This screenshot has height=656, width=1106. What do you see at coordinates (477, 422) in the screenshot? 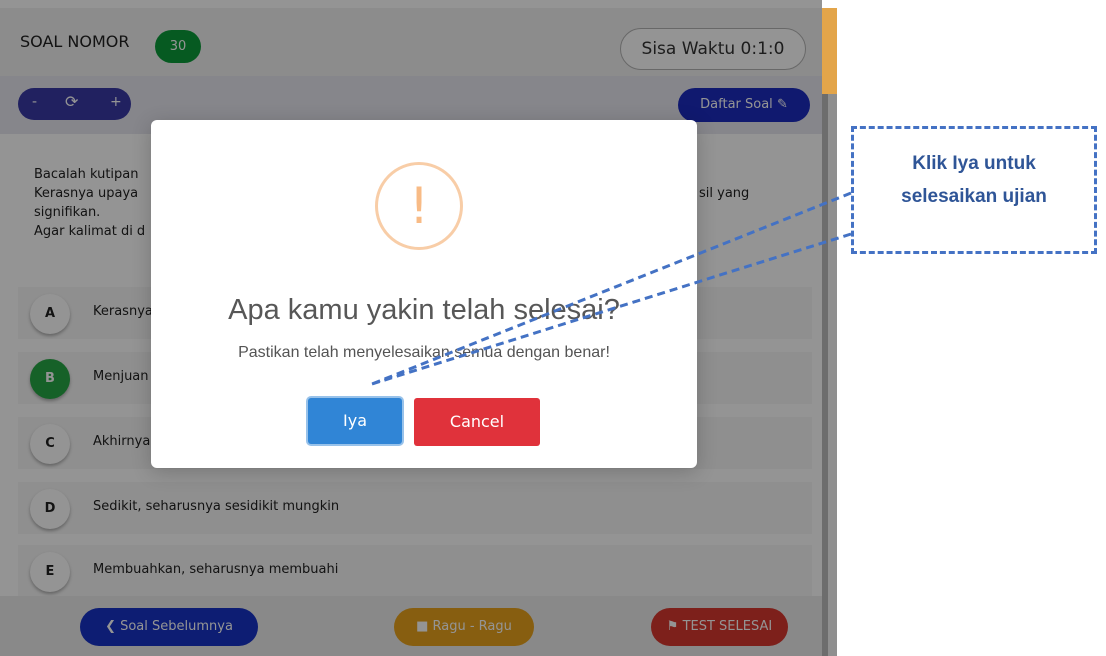
I see `cancel-button: Cancel` at bounding box center [477, 422].